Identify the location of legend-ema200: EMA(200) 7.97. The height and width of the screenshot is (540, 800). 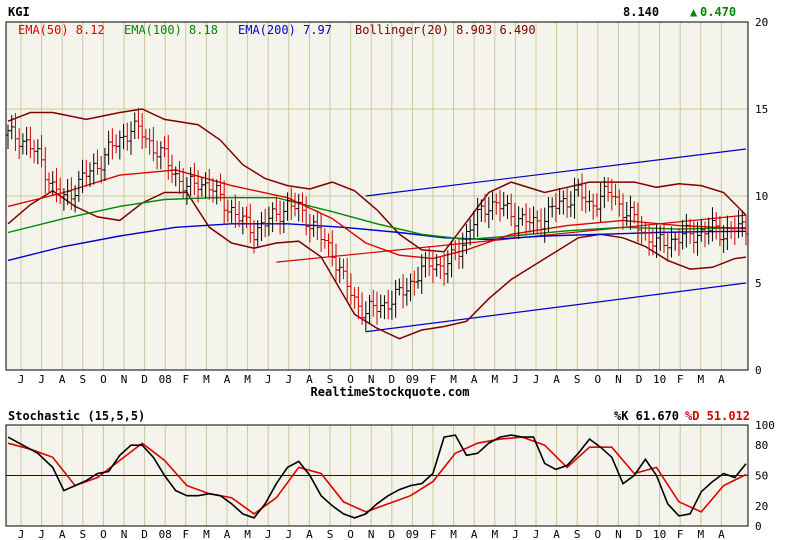
(285, 30).